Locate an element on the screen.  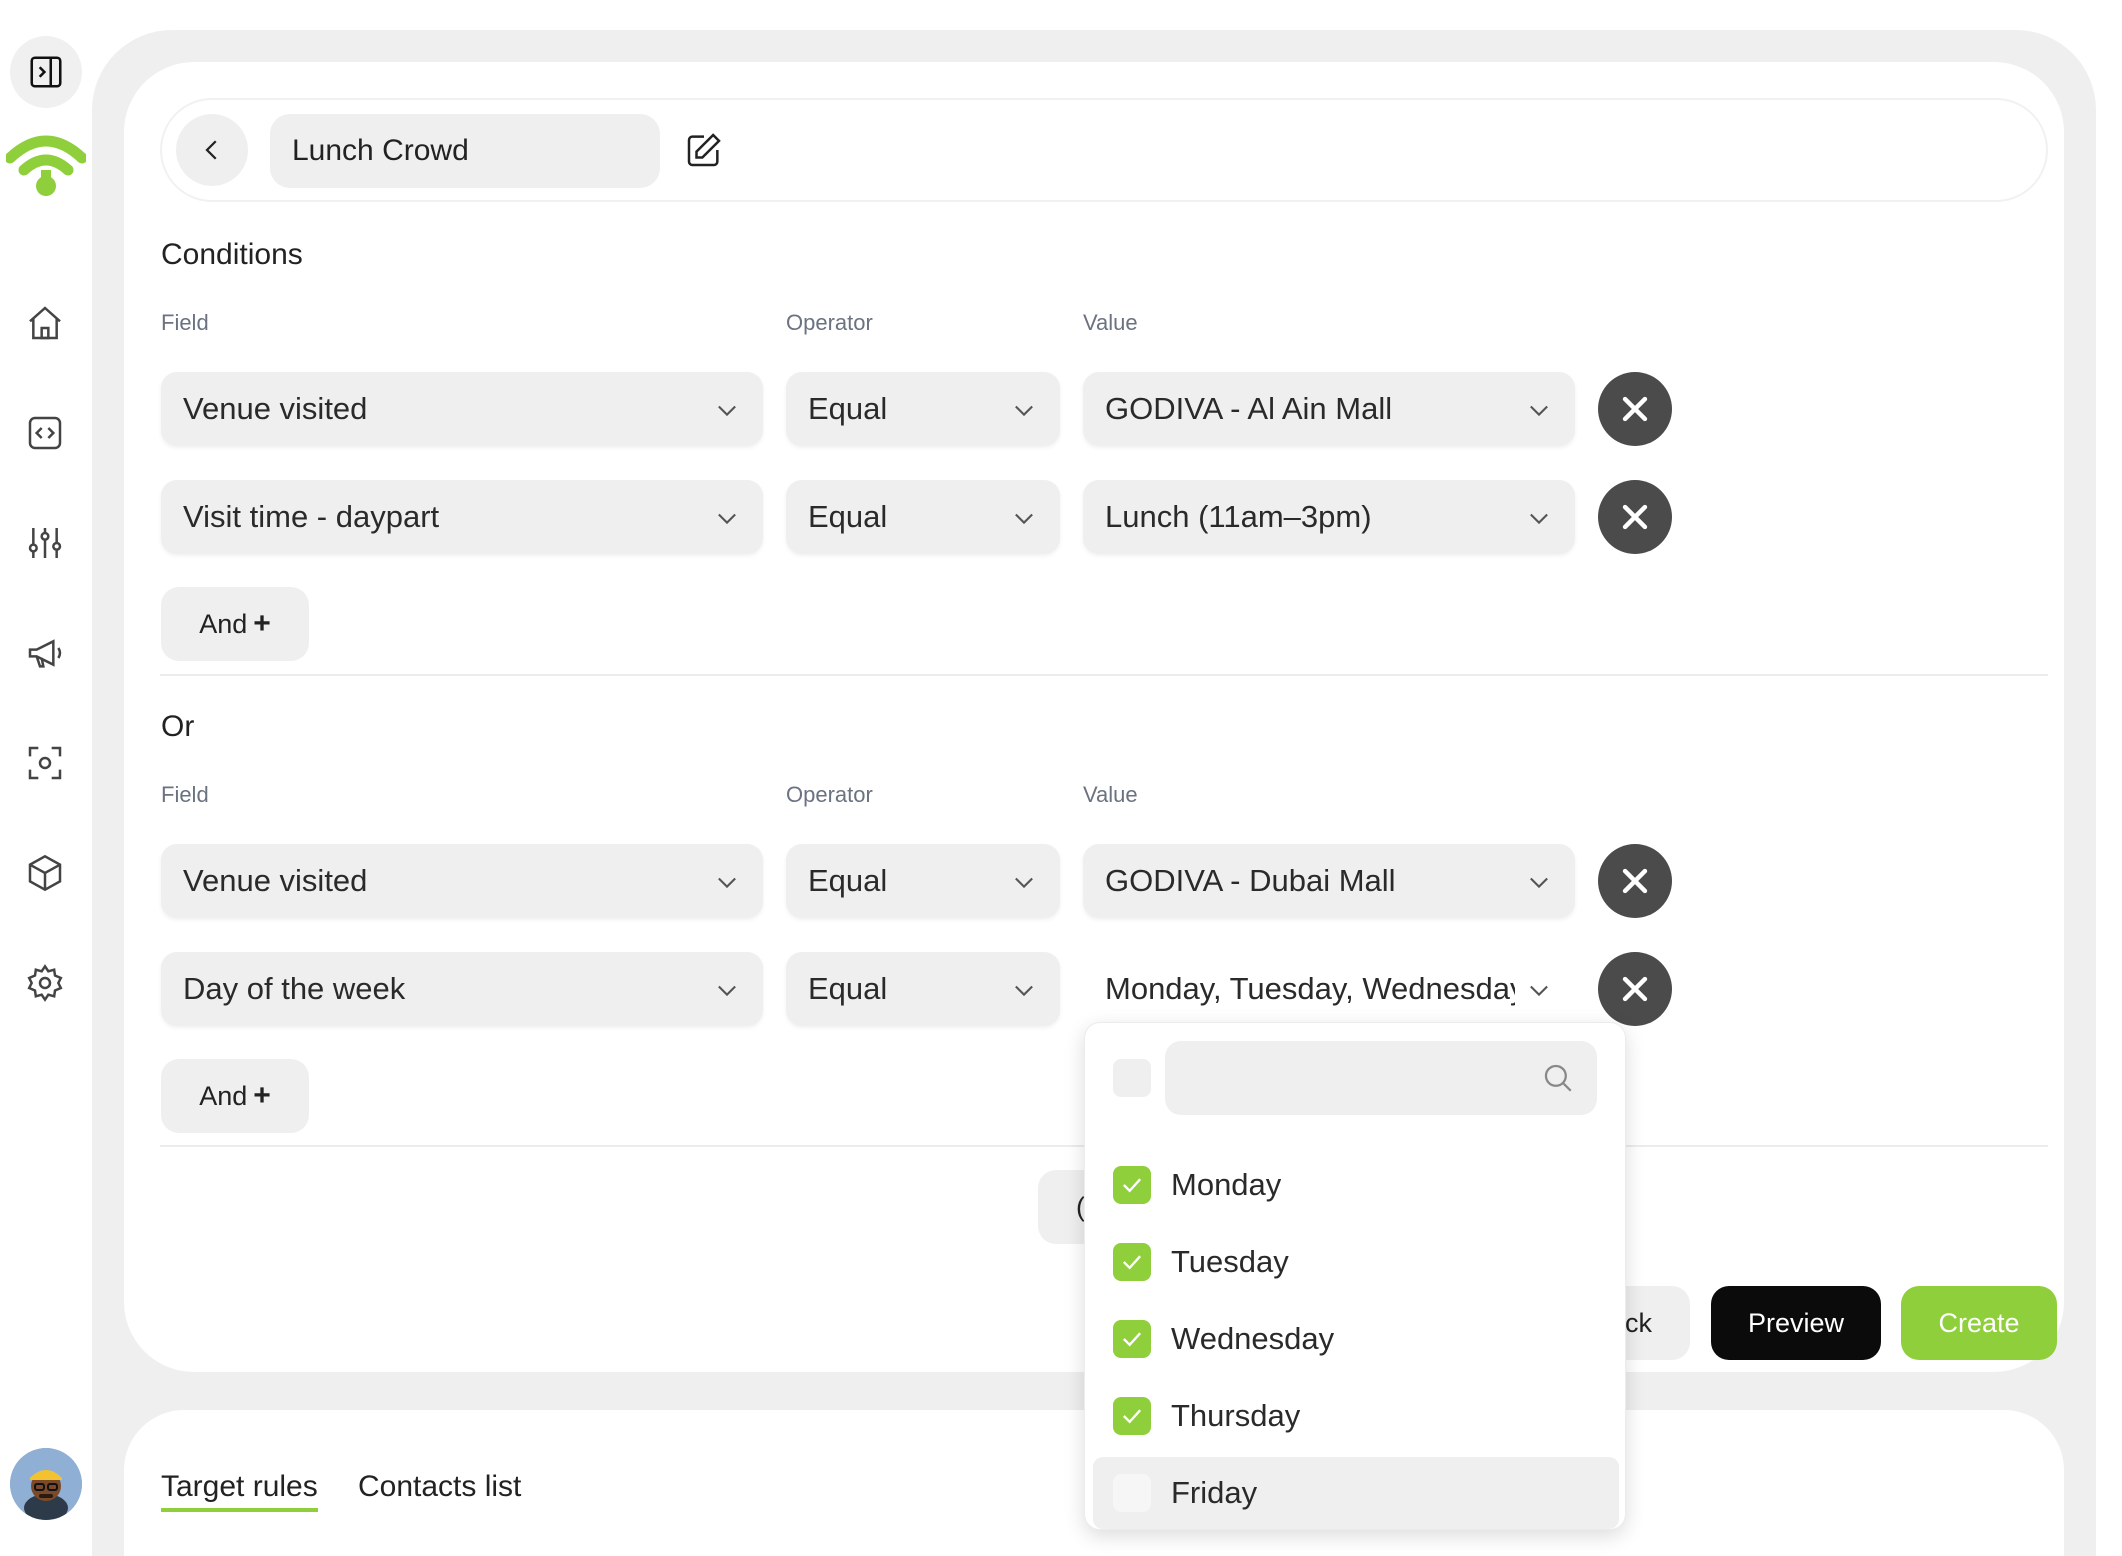
edit-icon is located at coordinates (704, 150).